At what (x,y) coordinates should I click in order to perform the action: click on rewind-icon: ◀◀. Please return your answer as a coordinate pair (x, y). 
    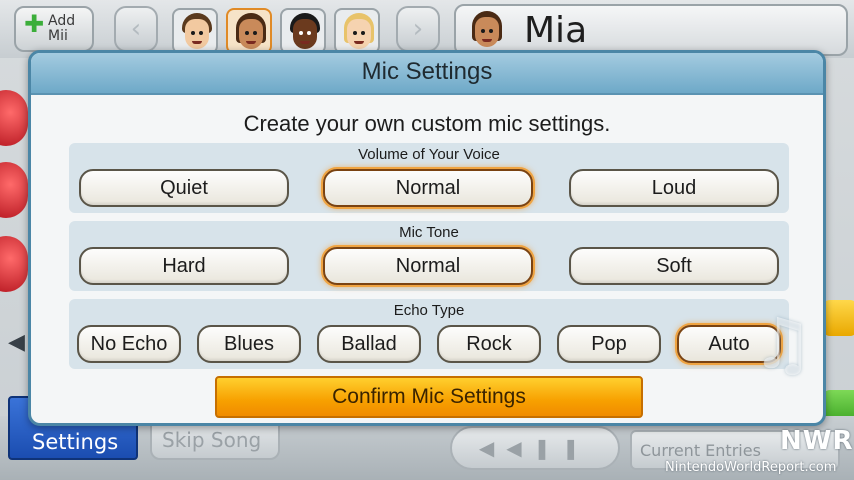
    Looking at the image, I should click on (506, 448).